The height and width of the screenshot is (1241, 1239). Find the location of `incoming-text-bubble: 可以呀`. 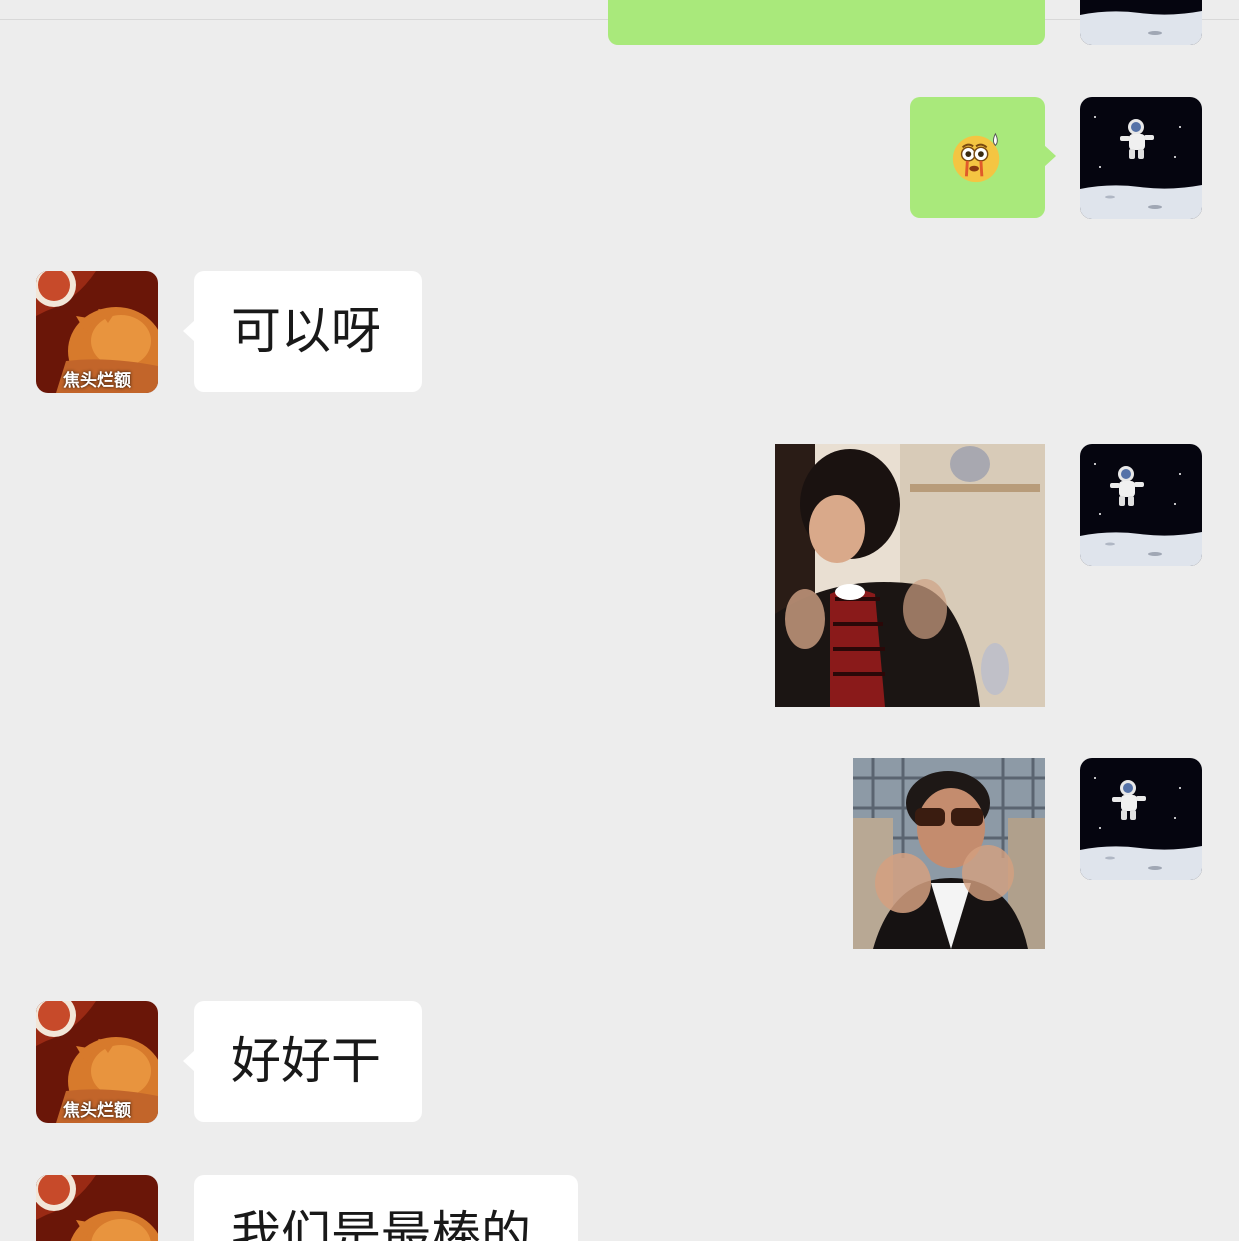

incoming-text-bubble: 可以呀 is located at coordinates (308, 331).